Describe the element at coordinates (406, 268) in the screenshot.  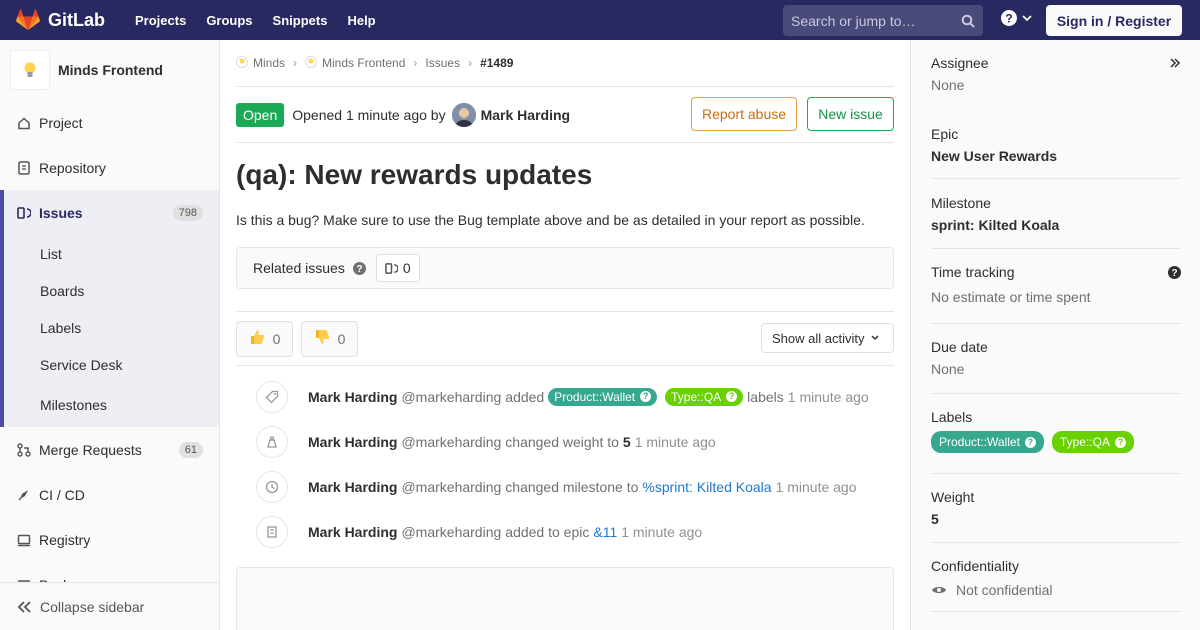
I see `related-count-value: 0` at that location.